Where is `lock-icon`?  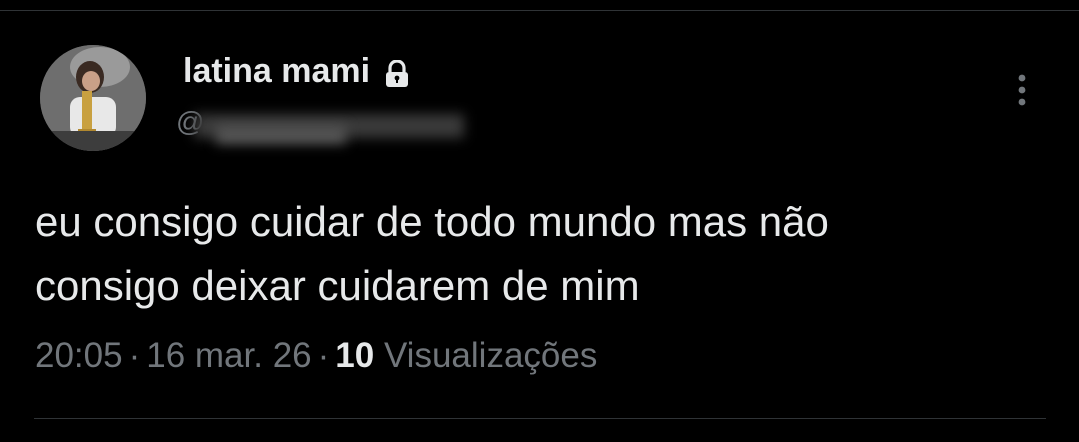 lock-icon is located at coordinates (397, 72).